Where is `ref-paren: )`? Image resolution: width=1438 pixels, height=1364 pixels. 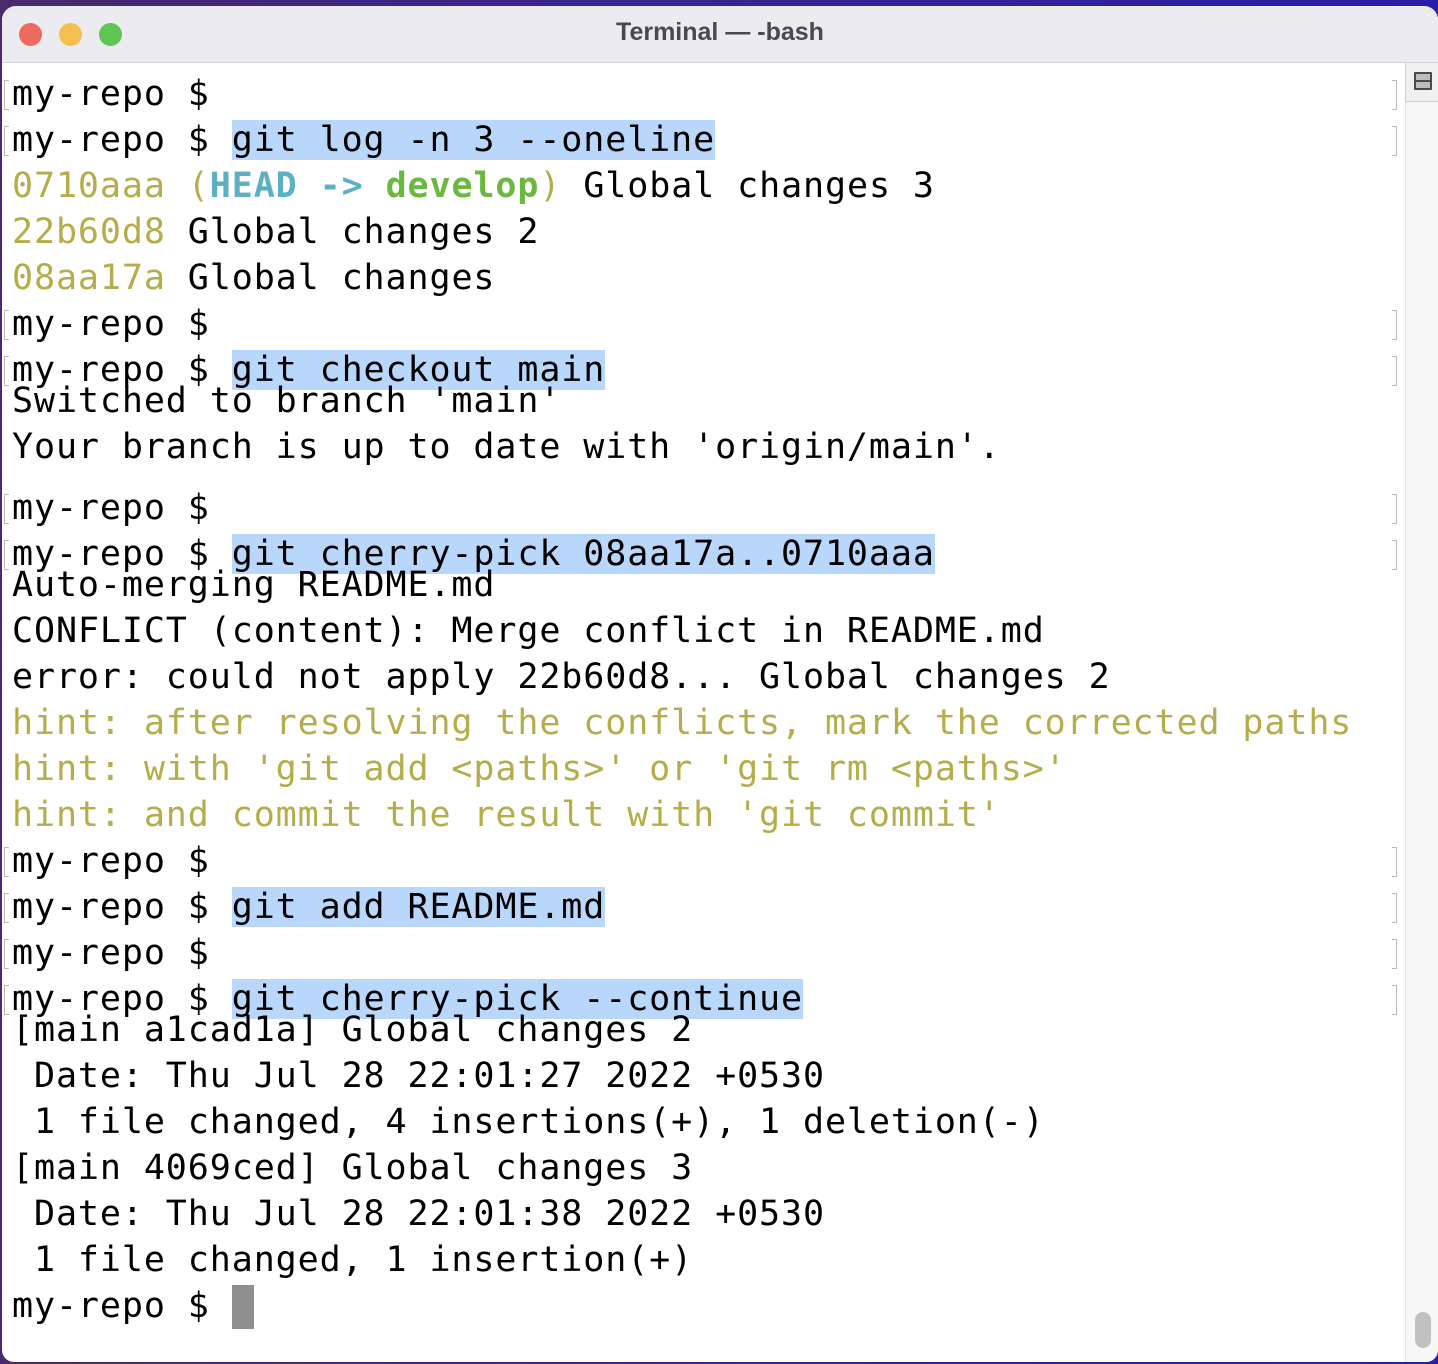
ref-paren: ) is located at coordinates (550, 186).